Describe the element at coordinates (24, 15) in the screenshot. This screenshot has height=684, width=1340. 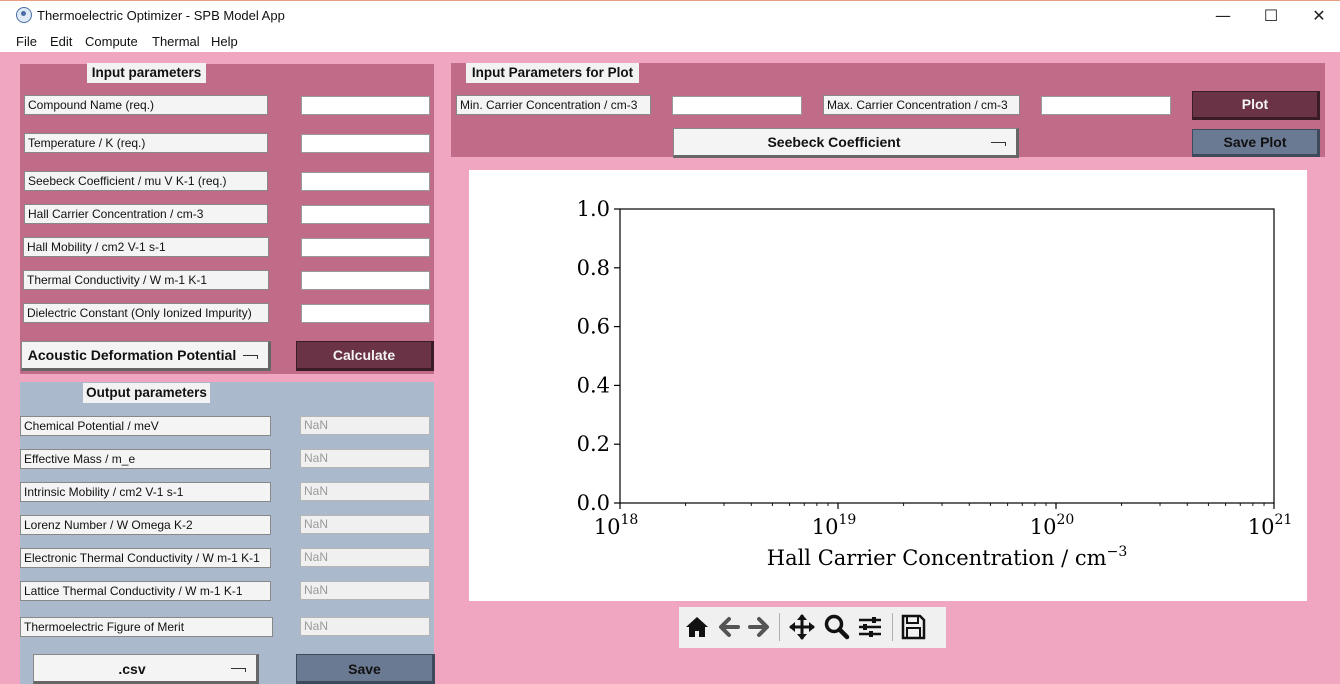
I see `app-icon` at that location.